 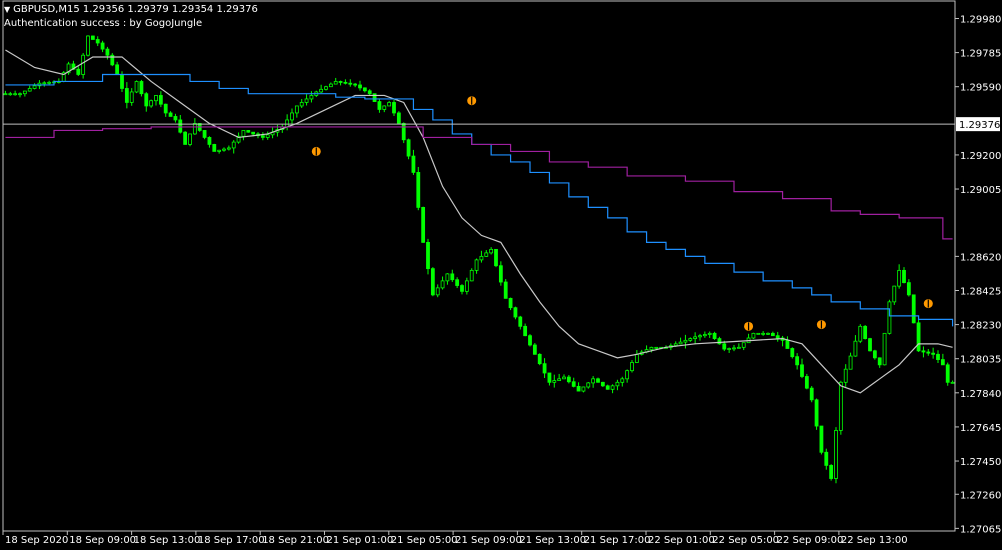 What do you see at coordinates (978, 124) in the screenshot?
I see `current-price-tag: 1.29376` at bounding box center [978, 124].